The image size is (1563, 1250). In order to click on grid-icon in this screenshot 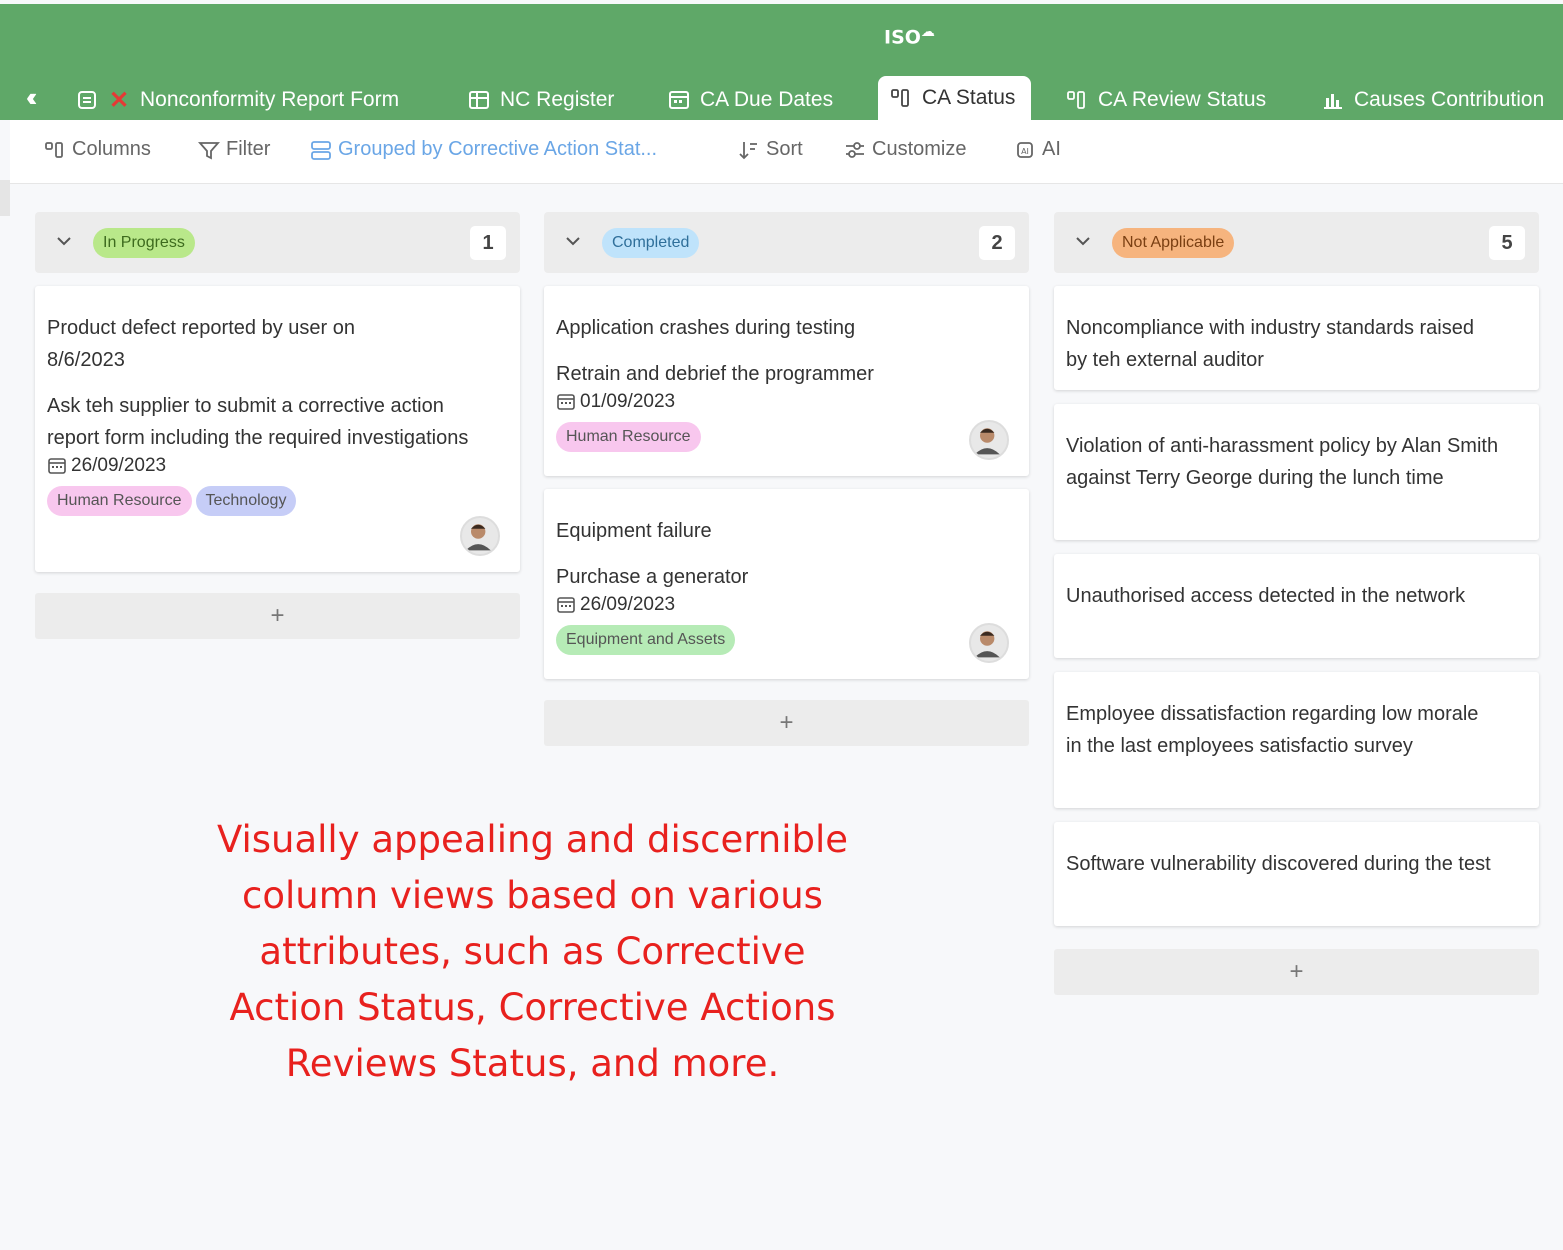, I will do `click(479, 100)`.